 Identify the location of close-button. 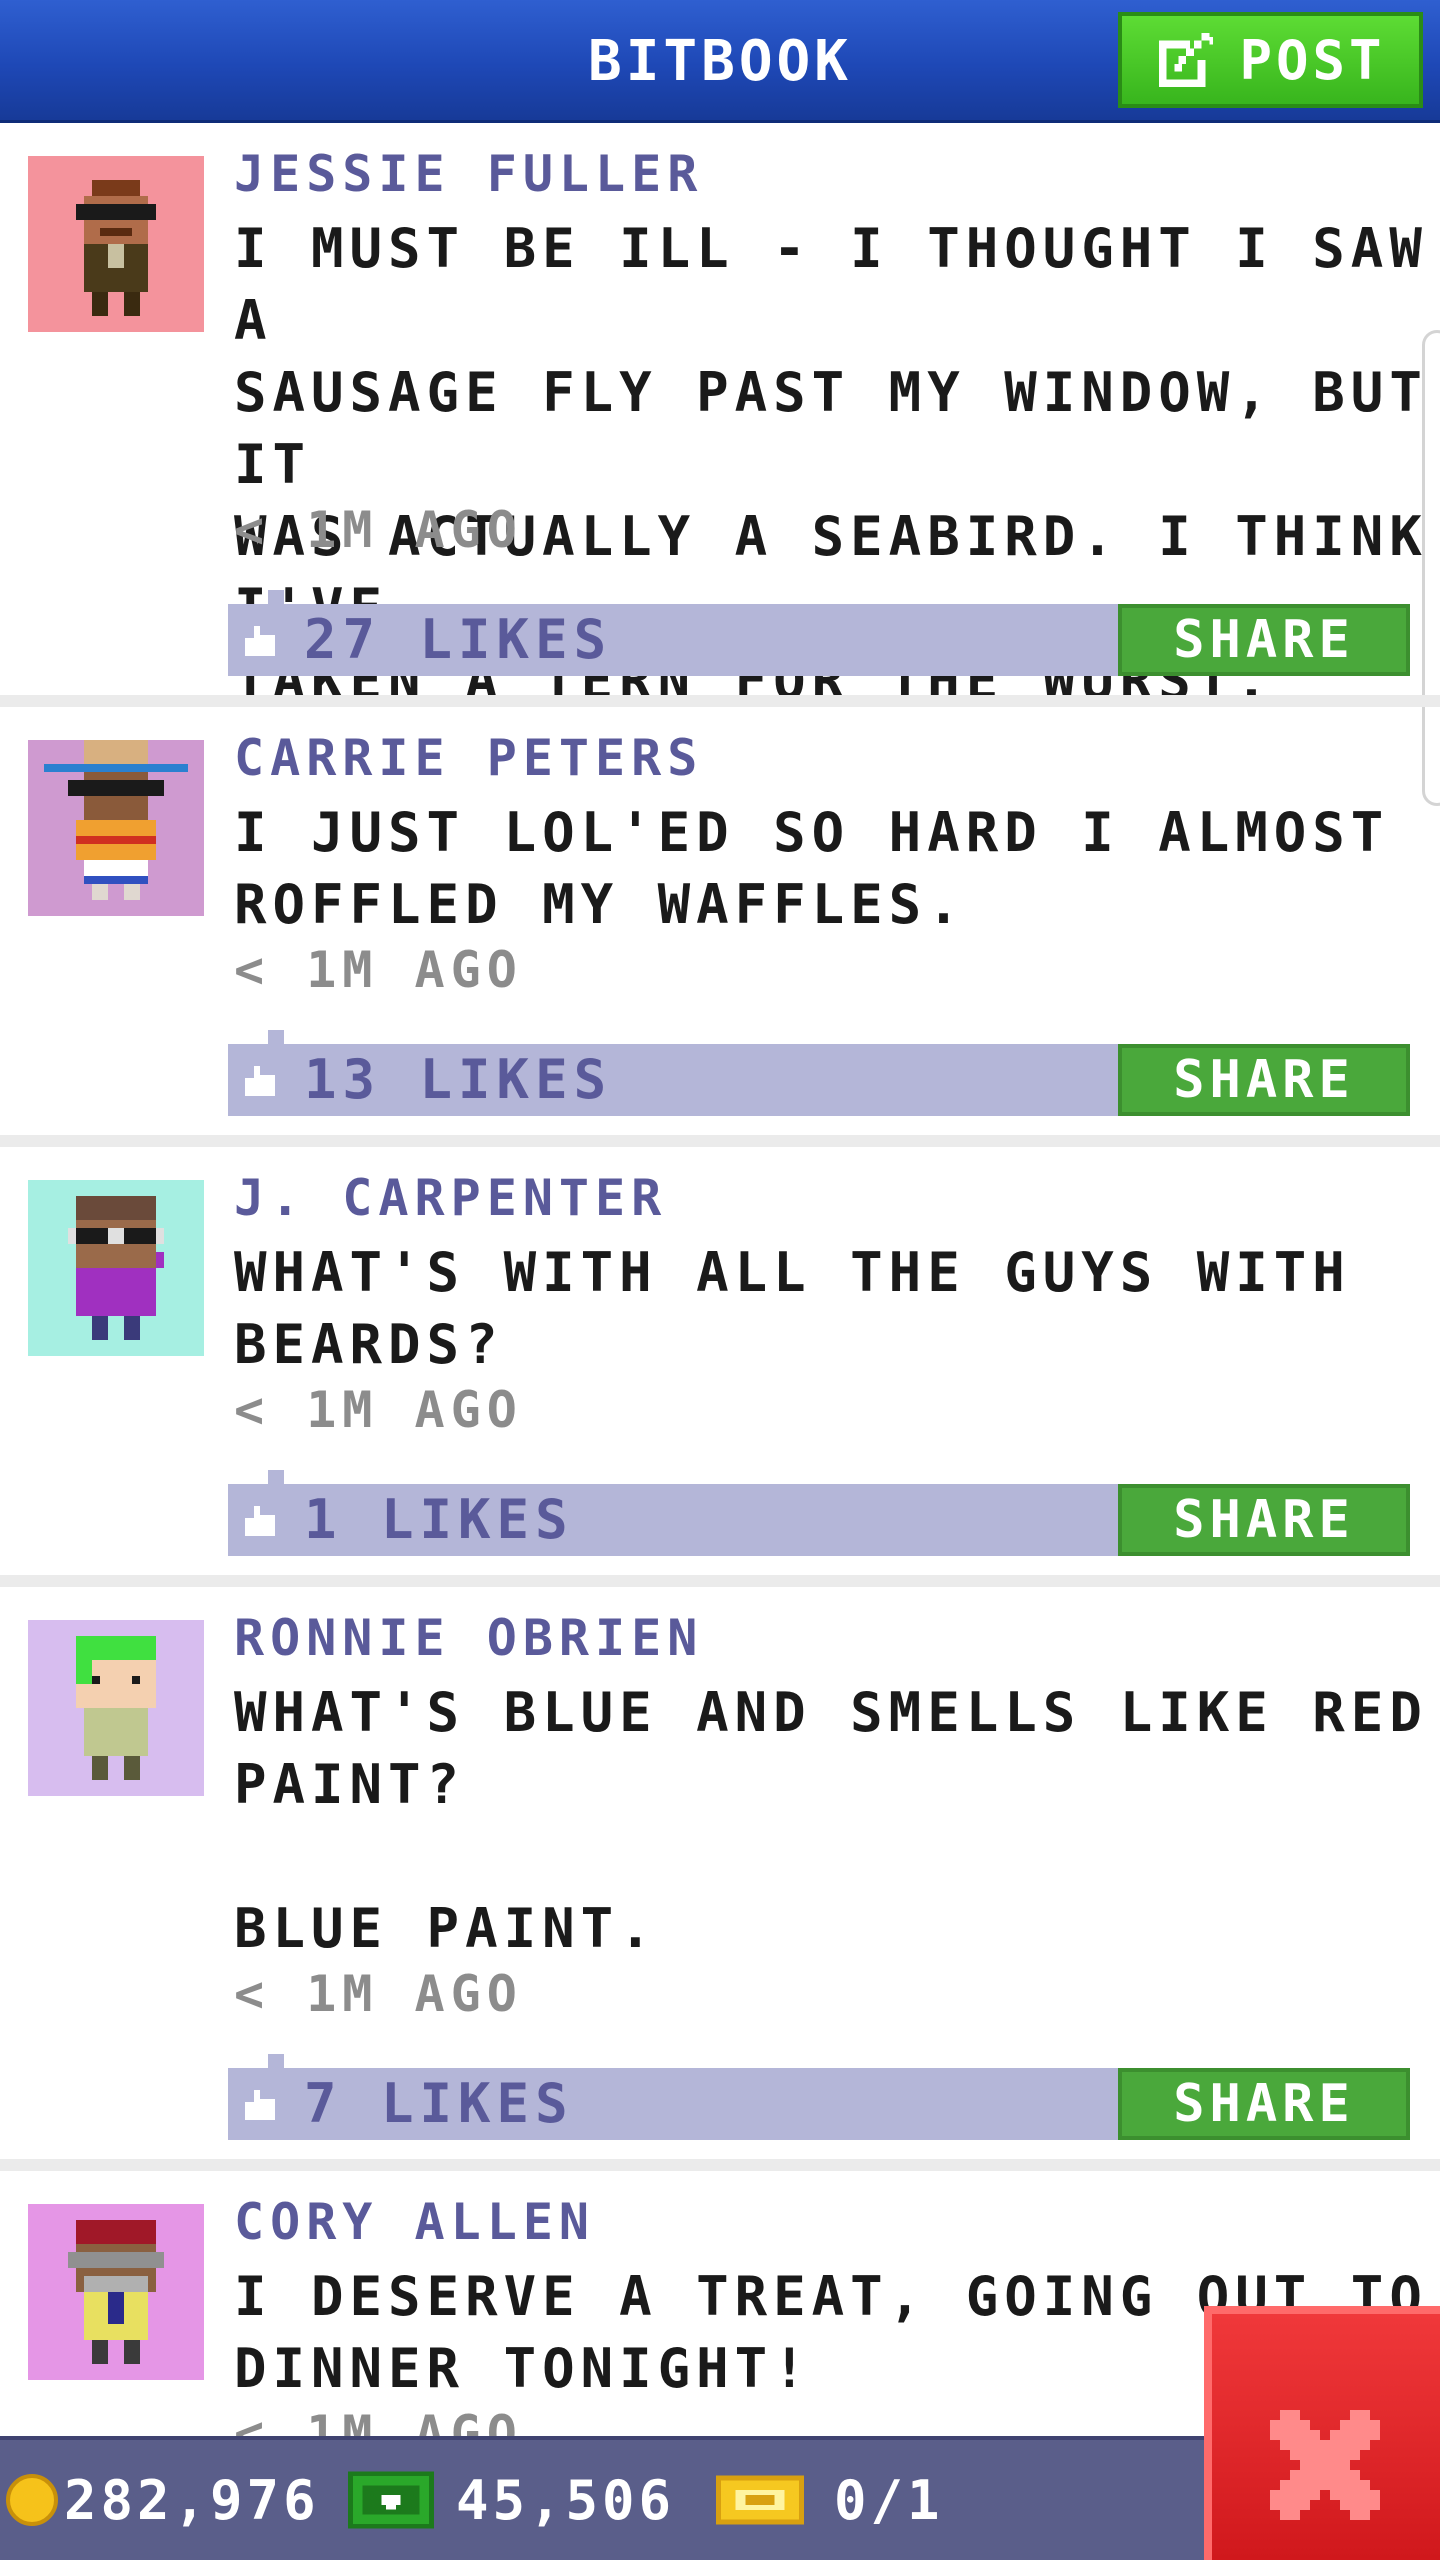
(1322, 2433).